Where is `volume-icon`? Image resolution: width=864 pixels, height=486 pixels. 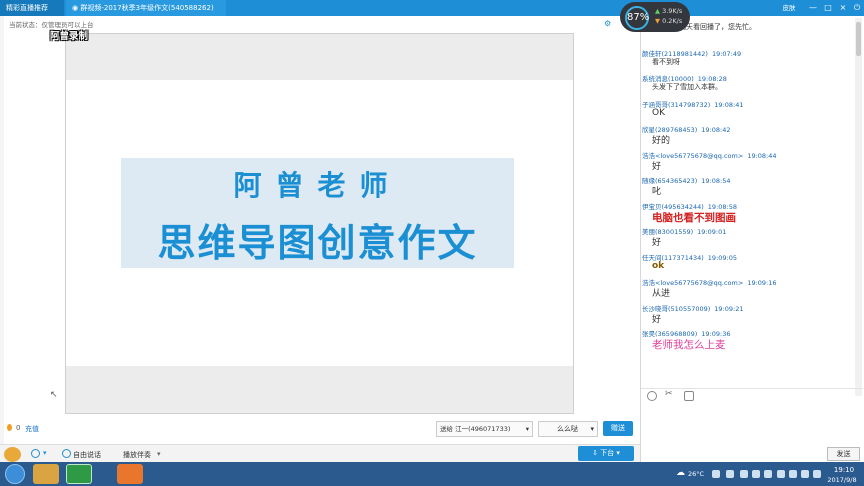
volume-icon is located at coordinates (805, 474).